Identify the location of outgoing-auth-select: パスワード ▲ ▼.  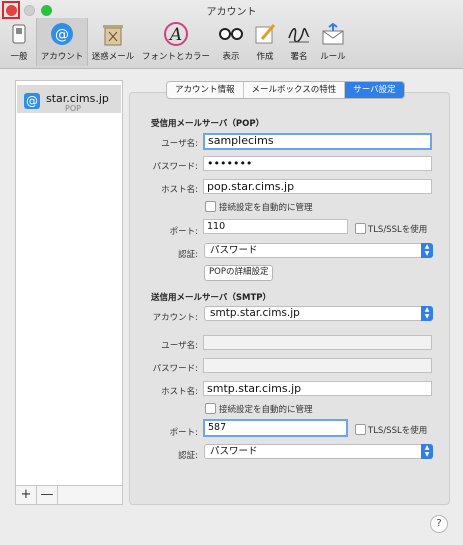
(318, 451).